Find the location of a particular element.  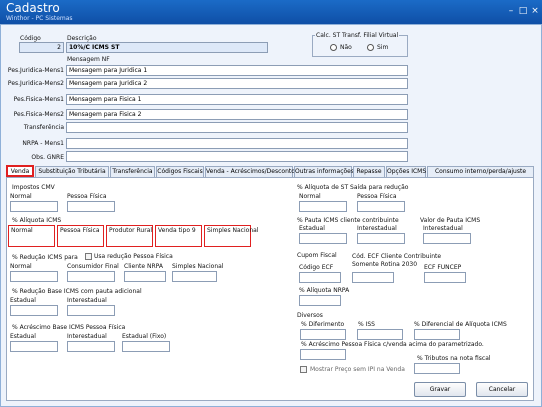

tributos-field is located at coordinates (437, 368).